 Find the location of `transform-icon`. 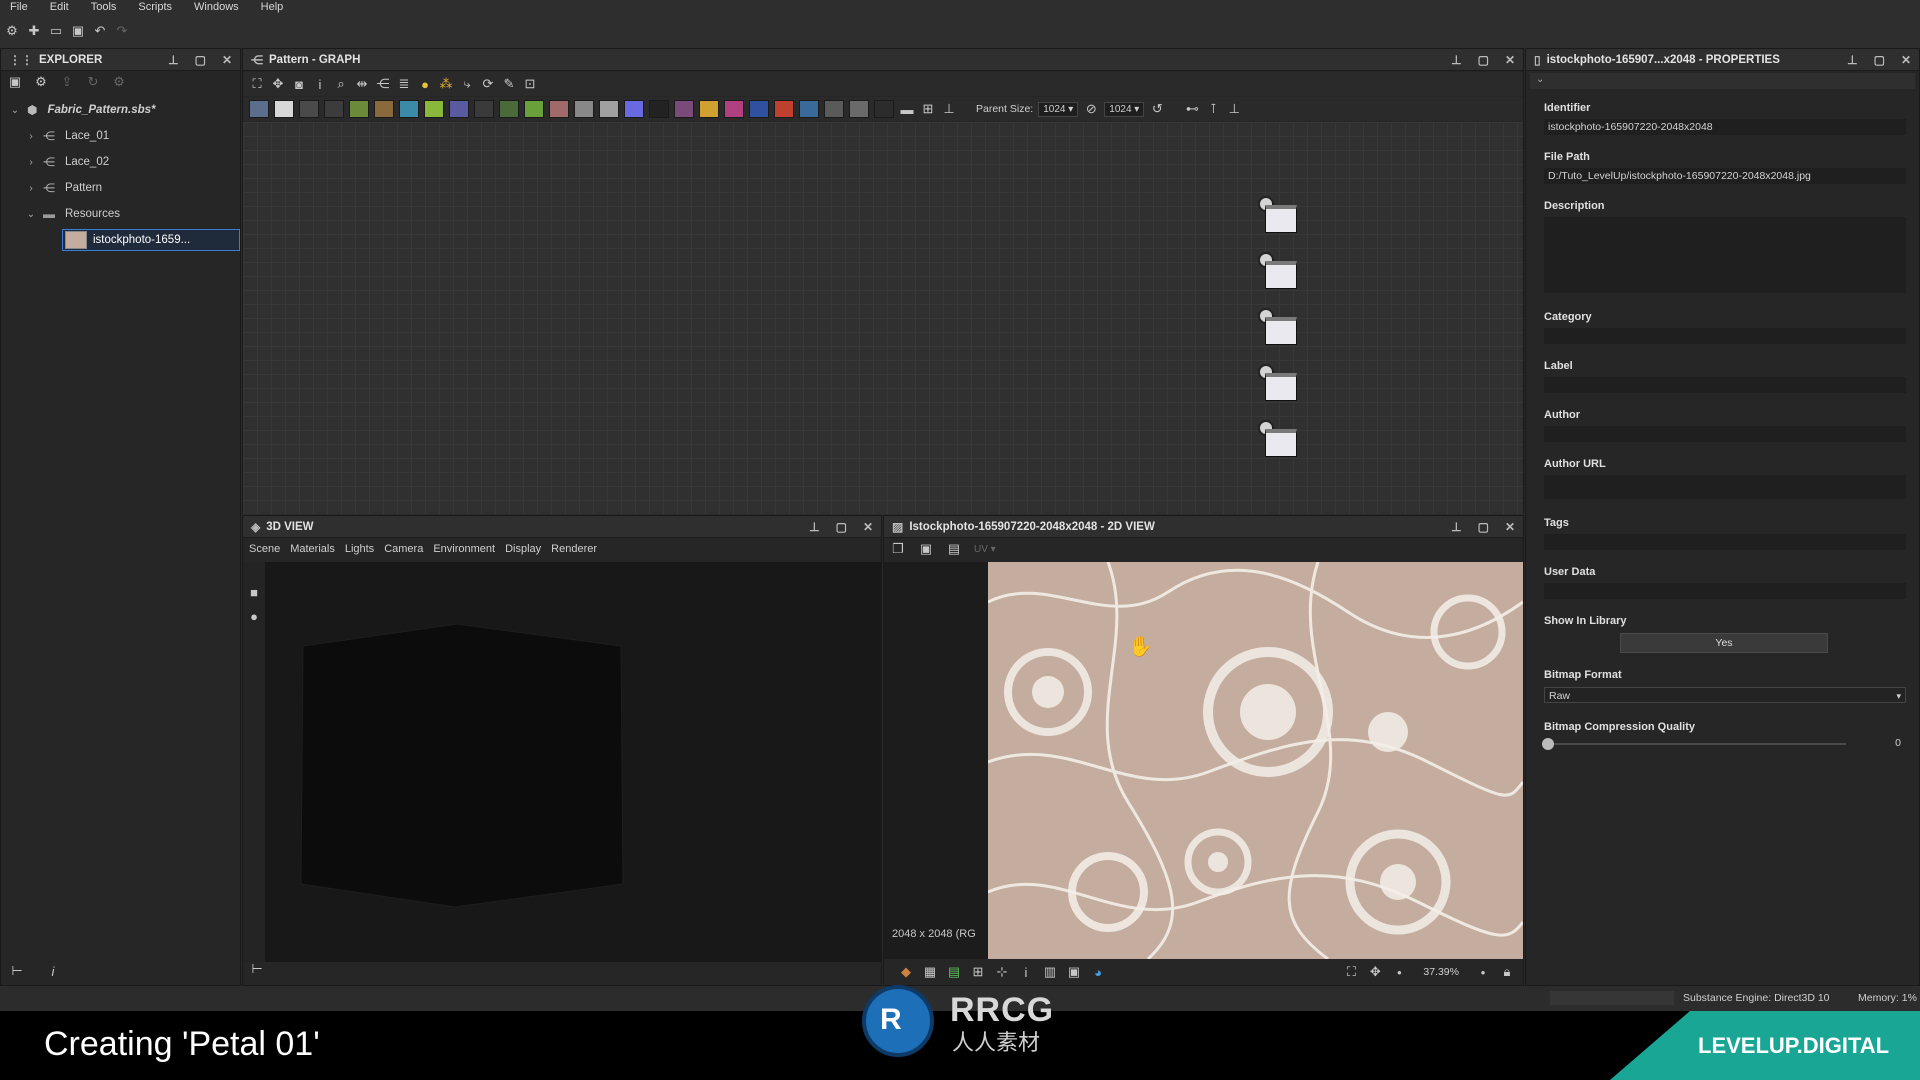

transform-icon is located at coordinates (334, 109).